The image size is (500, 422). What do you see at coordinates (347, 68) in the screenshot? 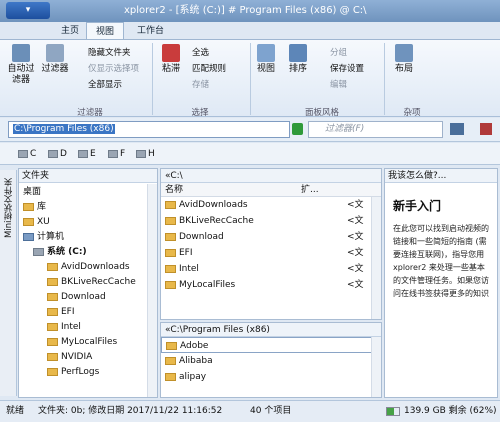
I see `save-settings-item: 保存设置` at bounding box center [347, 68].